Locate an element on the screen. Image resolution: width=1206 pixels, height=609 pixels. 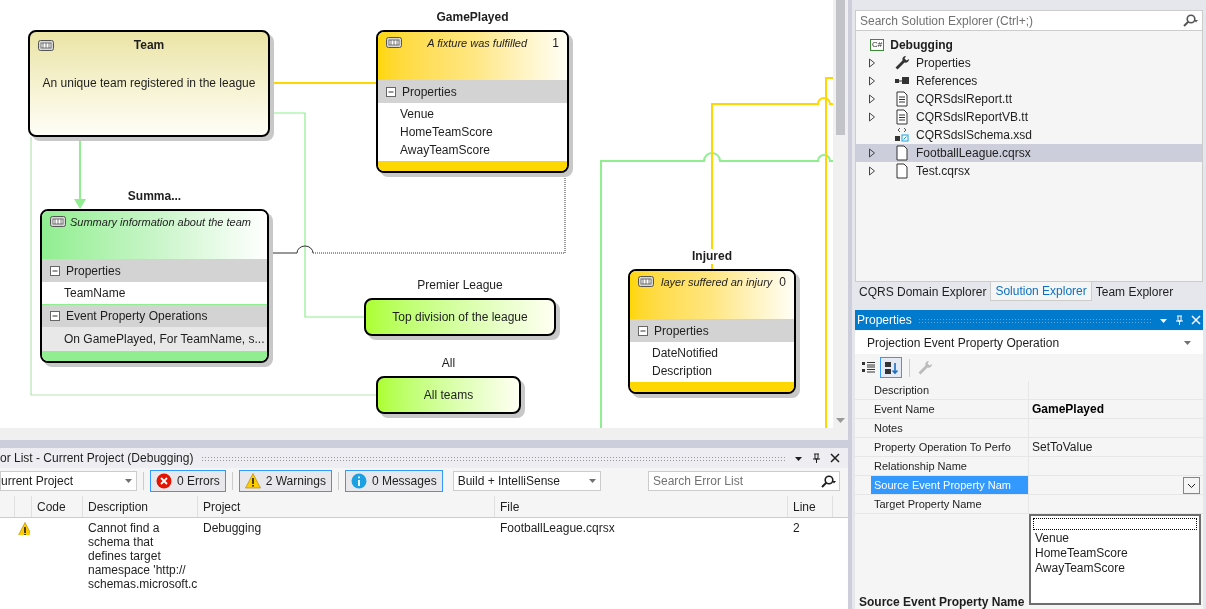
event-count: 0 is located at coordinates (782, 282).